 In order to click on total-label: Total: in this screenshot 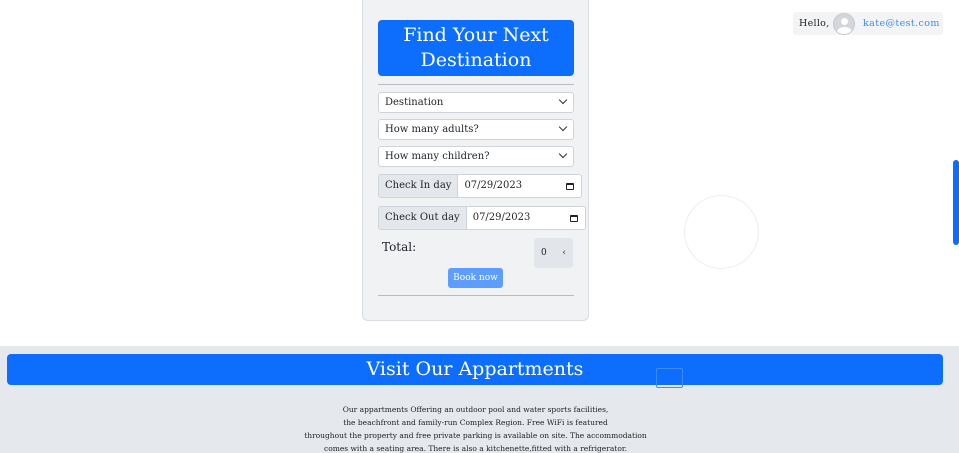, I will do `click(399, 247)`.